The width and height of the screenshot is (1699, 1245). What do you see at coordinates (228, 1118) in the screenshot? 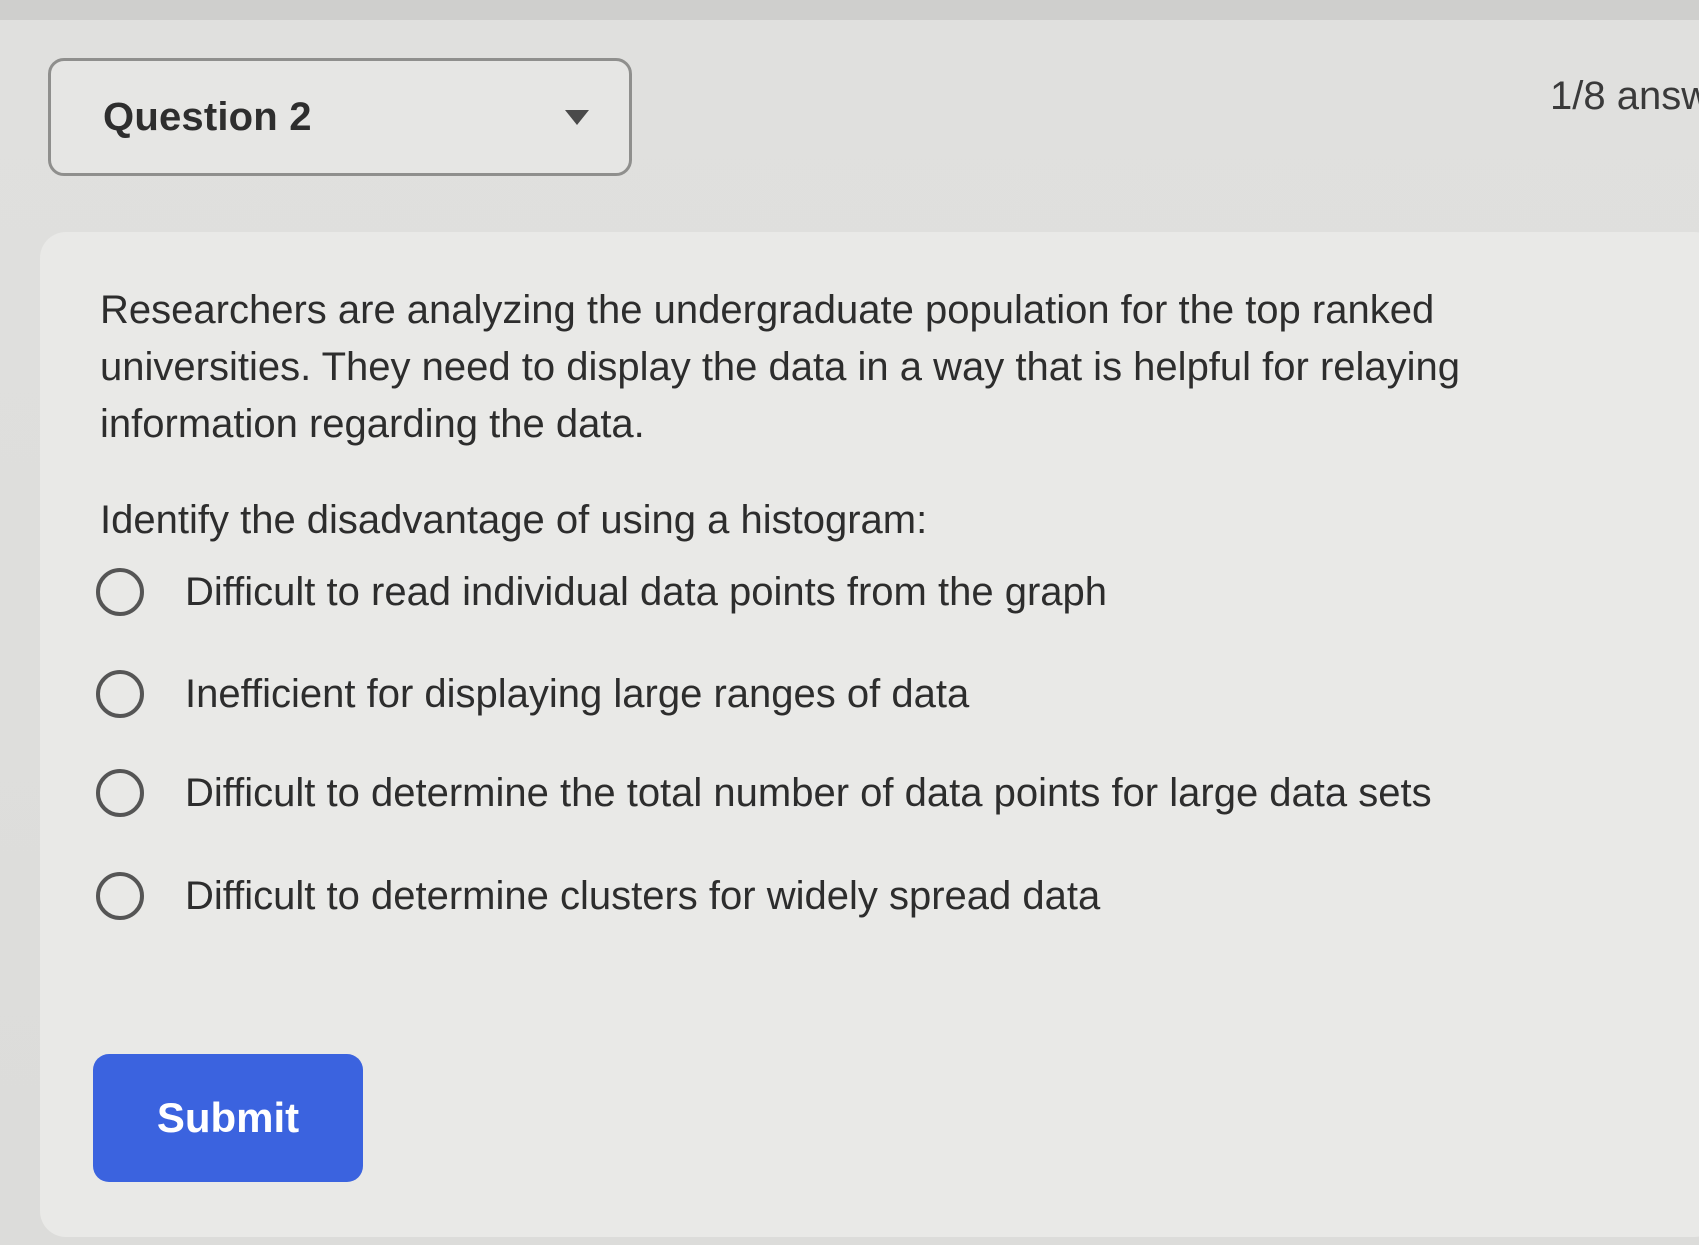
I see `submit-button: Submit` at bounding box center [228, 1118].